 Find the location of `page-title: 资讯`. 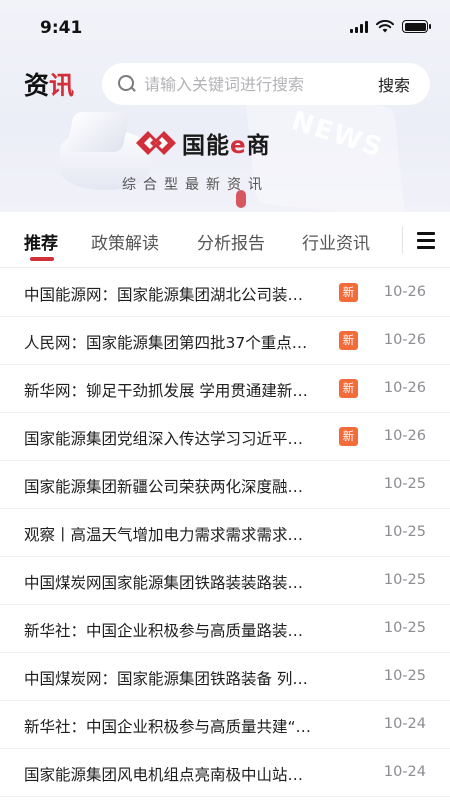

page-title: 资讯 is located at coordinates (49, 84).